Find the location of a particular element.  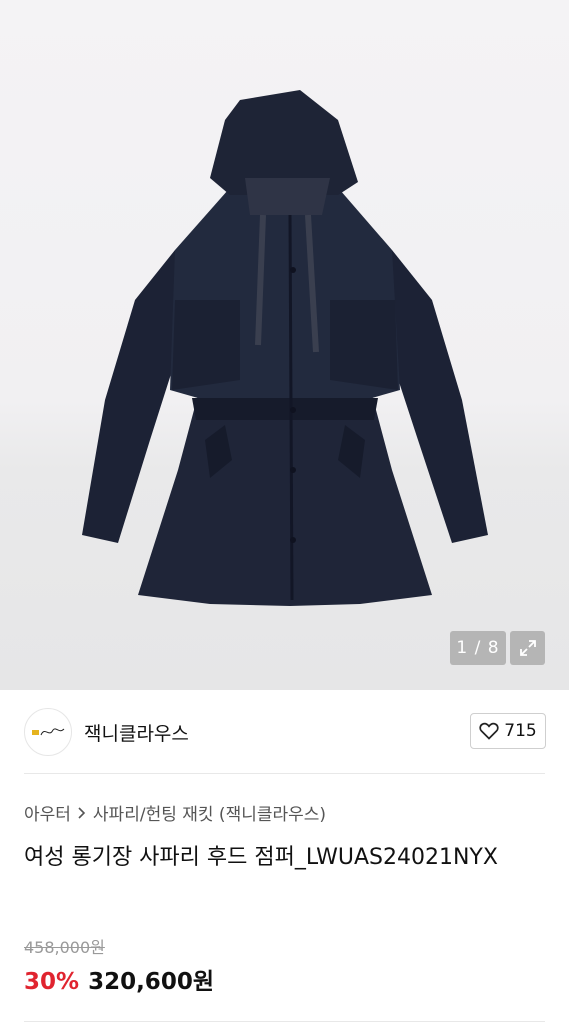

brand-logo-icon is located at coordinates (48, 732).